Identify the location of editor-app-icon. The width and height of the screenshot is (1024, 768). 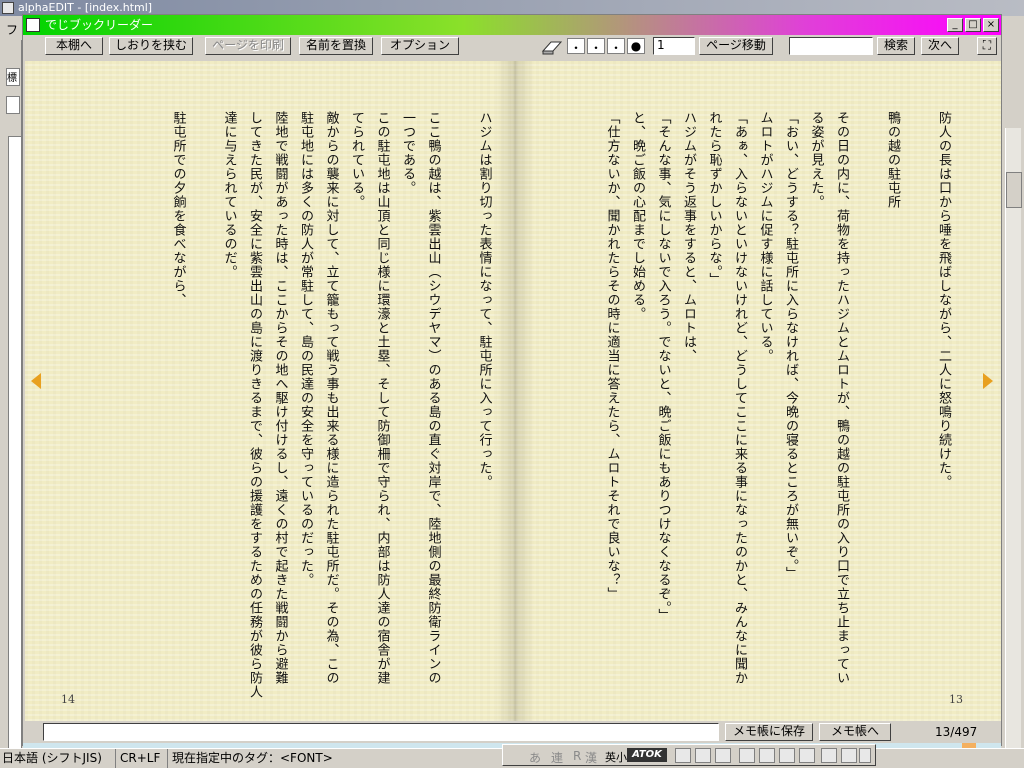
(8, 8).